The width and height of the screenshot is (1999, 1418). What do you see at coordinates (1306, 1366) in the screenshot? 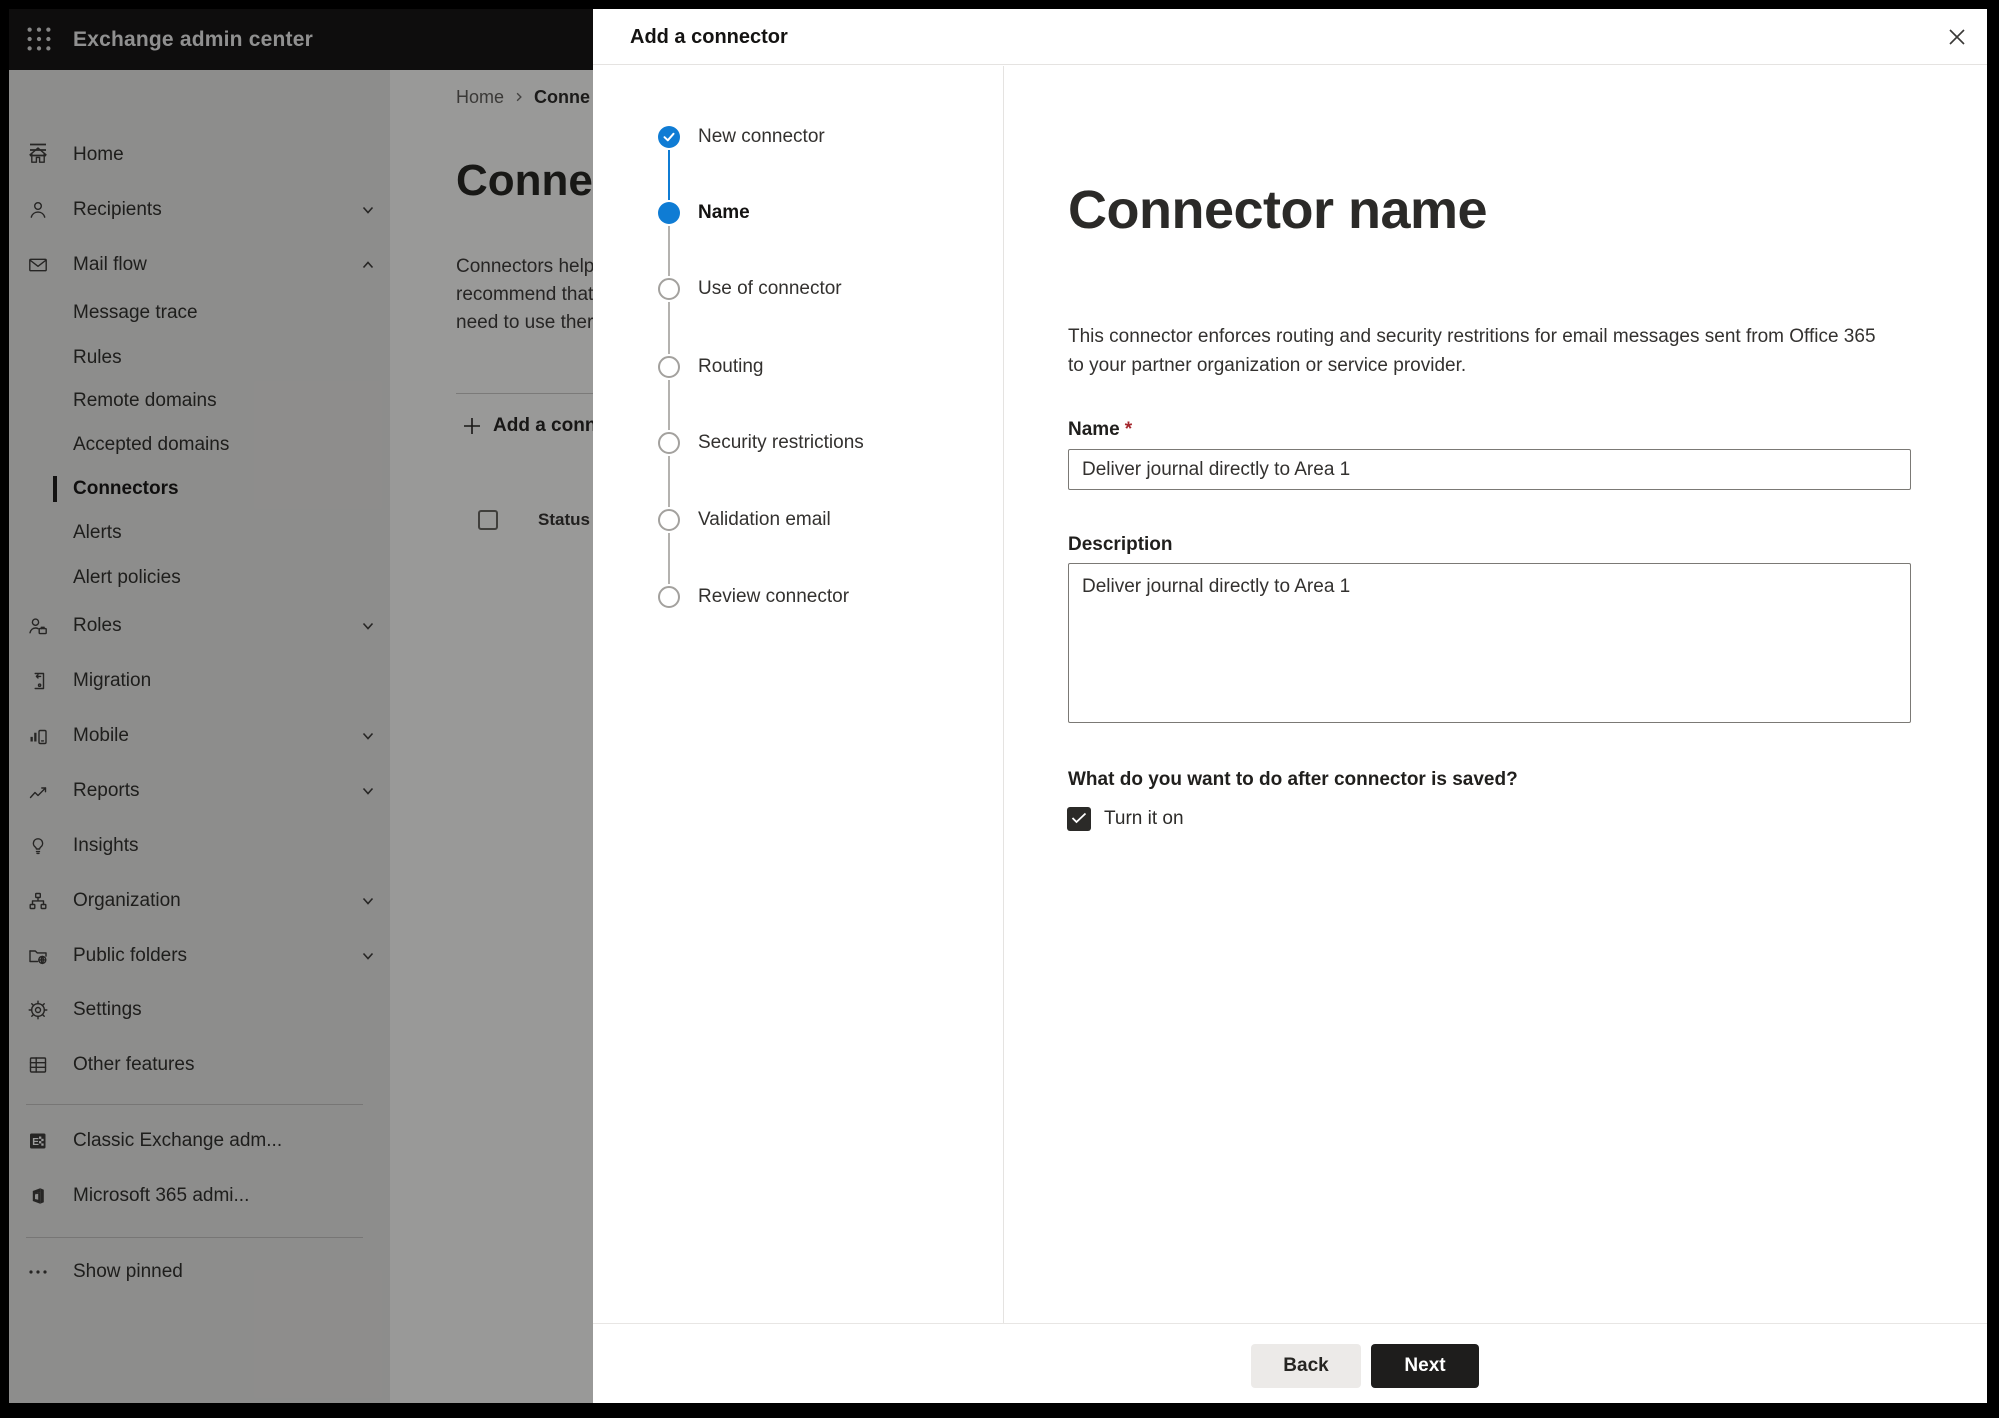
I see `back-button: Back` at bounding box center [1306, 1366].